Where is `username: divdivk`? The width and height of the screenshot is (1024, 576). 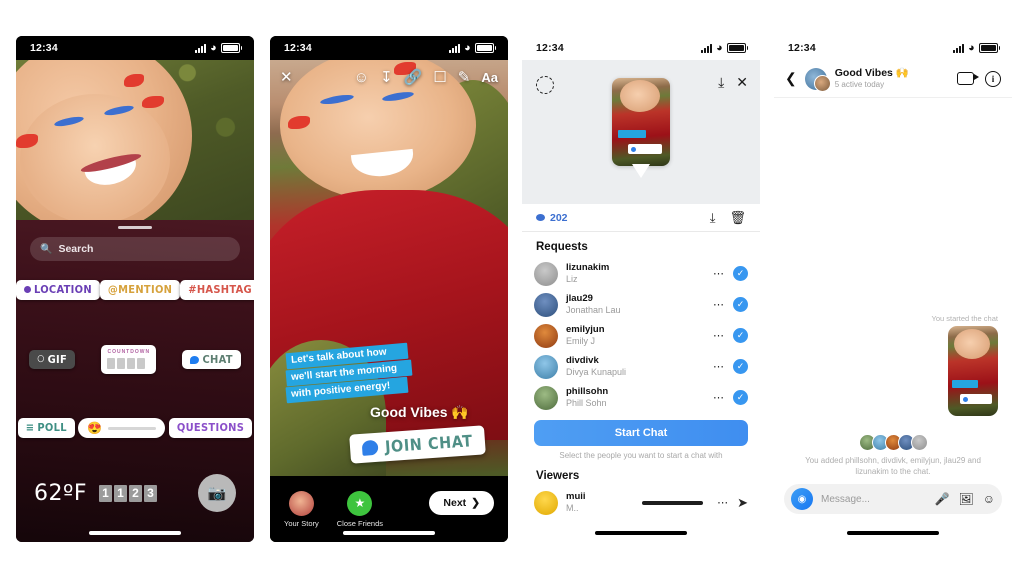
username: divdivk is located at coordinates (582, 360).